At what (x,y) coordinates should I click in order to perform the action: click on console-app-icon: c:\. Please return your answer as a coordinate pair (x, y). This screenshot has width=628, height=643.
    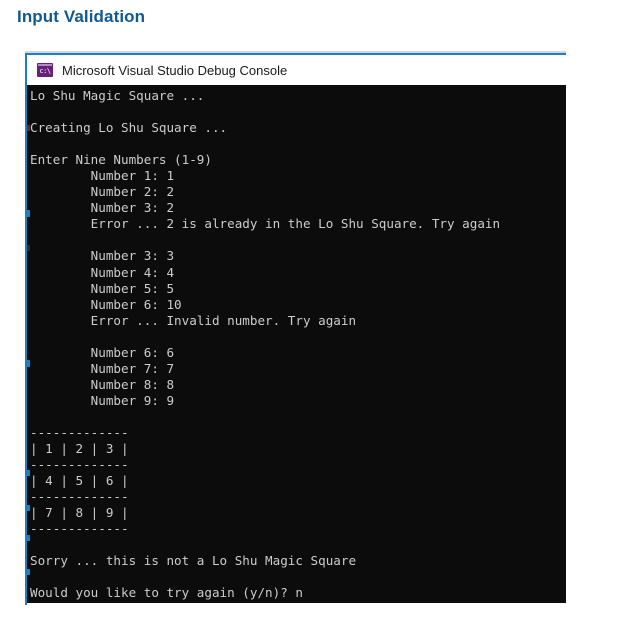
    Looking at the image, I should click on (45, 70).